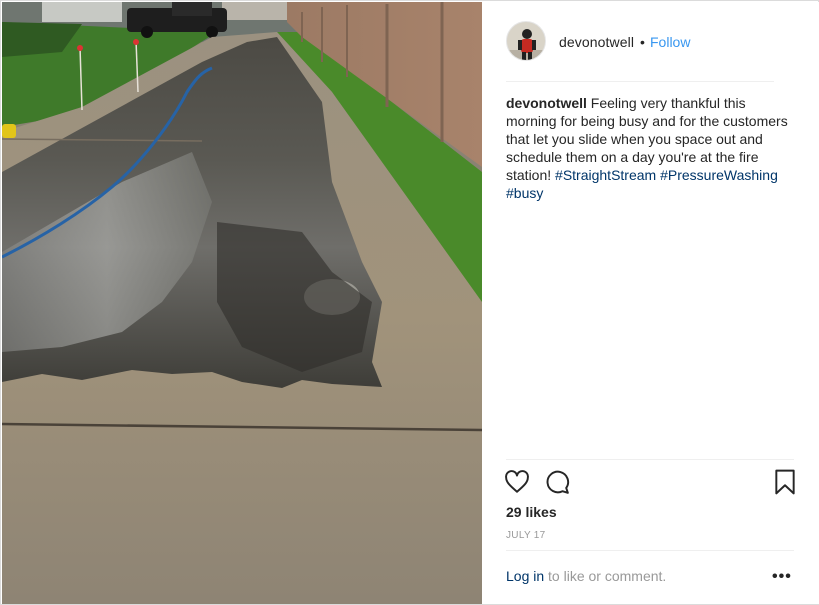 The image size is (819, 605). Describe the element at coordinates (557, 482) in the screenshot. I see `comment-icon` at that location.